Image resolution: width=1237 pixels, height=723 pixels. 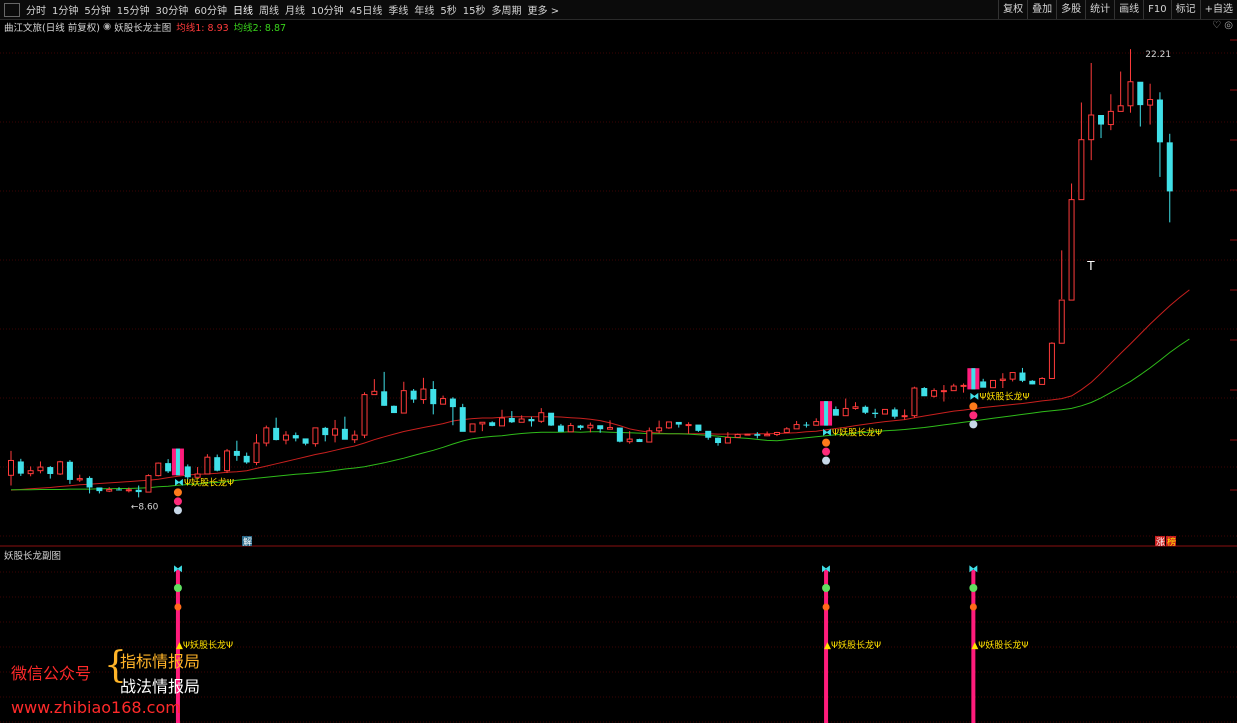 I want to click on signal-bar-inner, so click(x=177, y=462).